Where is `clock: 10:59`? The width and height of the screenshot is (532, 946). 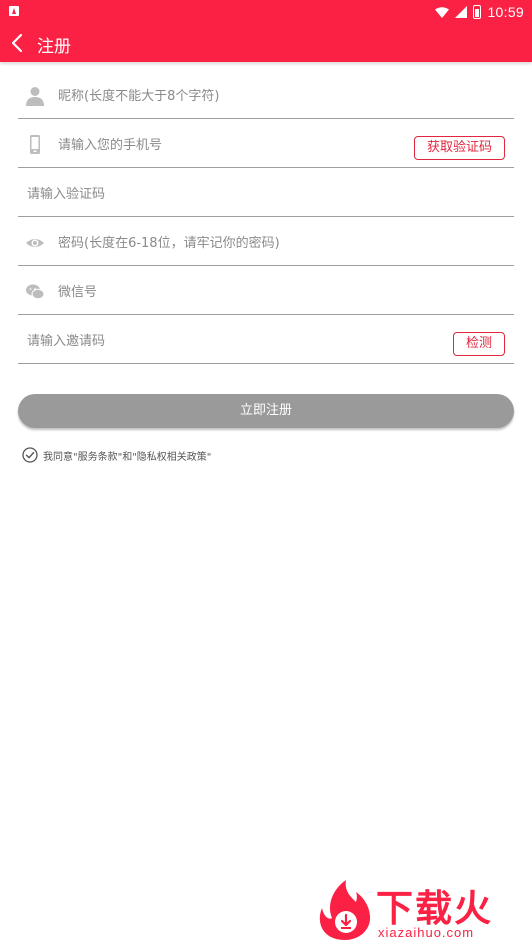 clock: 10:59 is located at coordinates (505, 12).